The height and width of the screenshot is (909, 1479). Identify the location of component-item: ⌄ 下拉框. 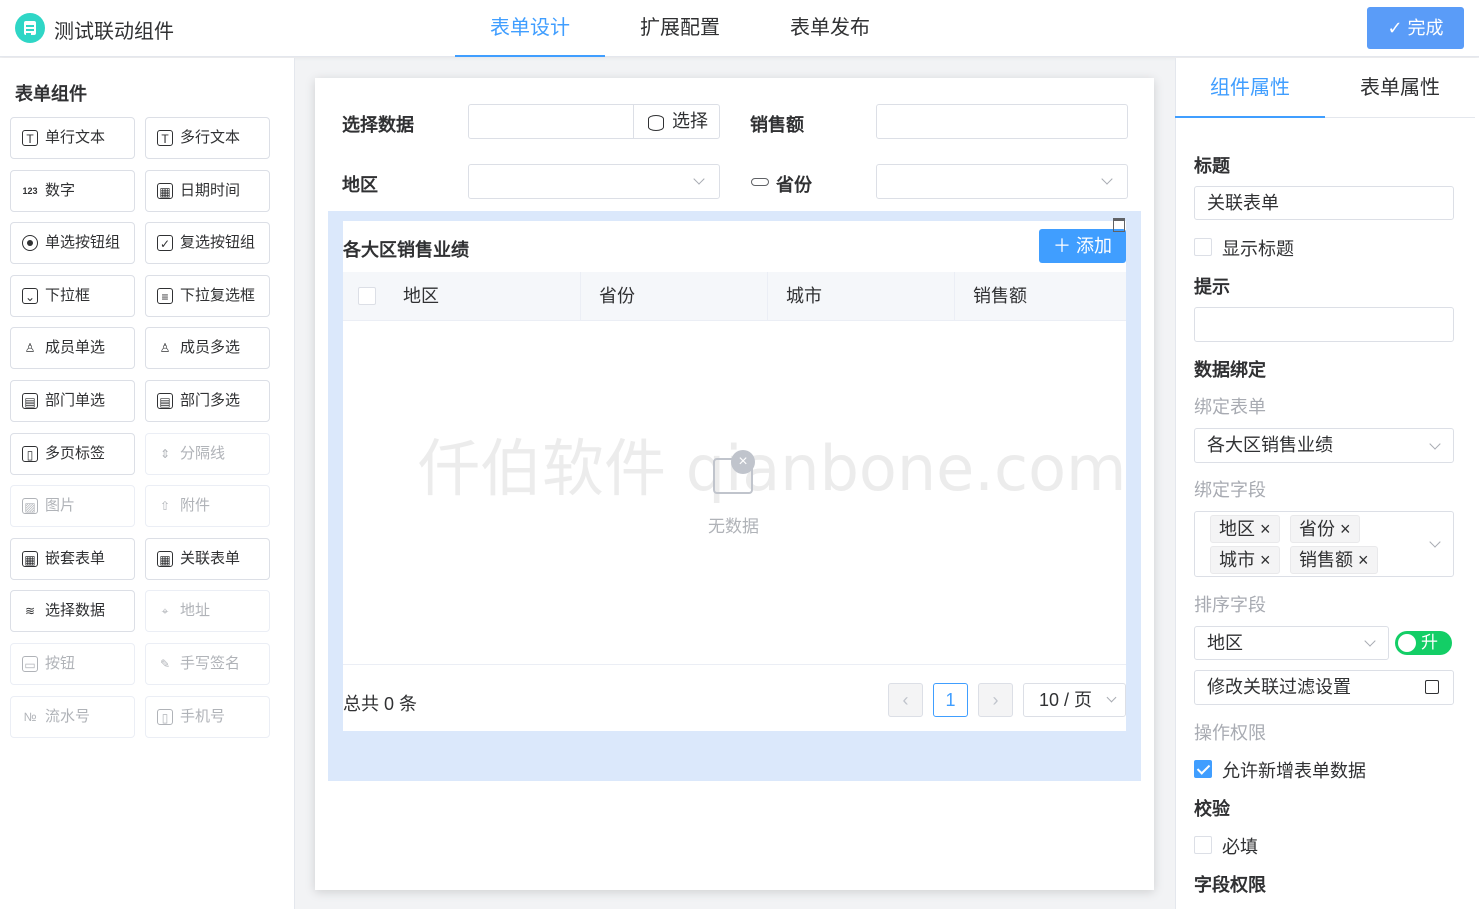
(72, 295).